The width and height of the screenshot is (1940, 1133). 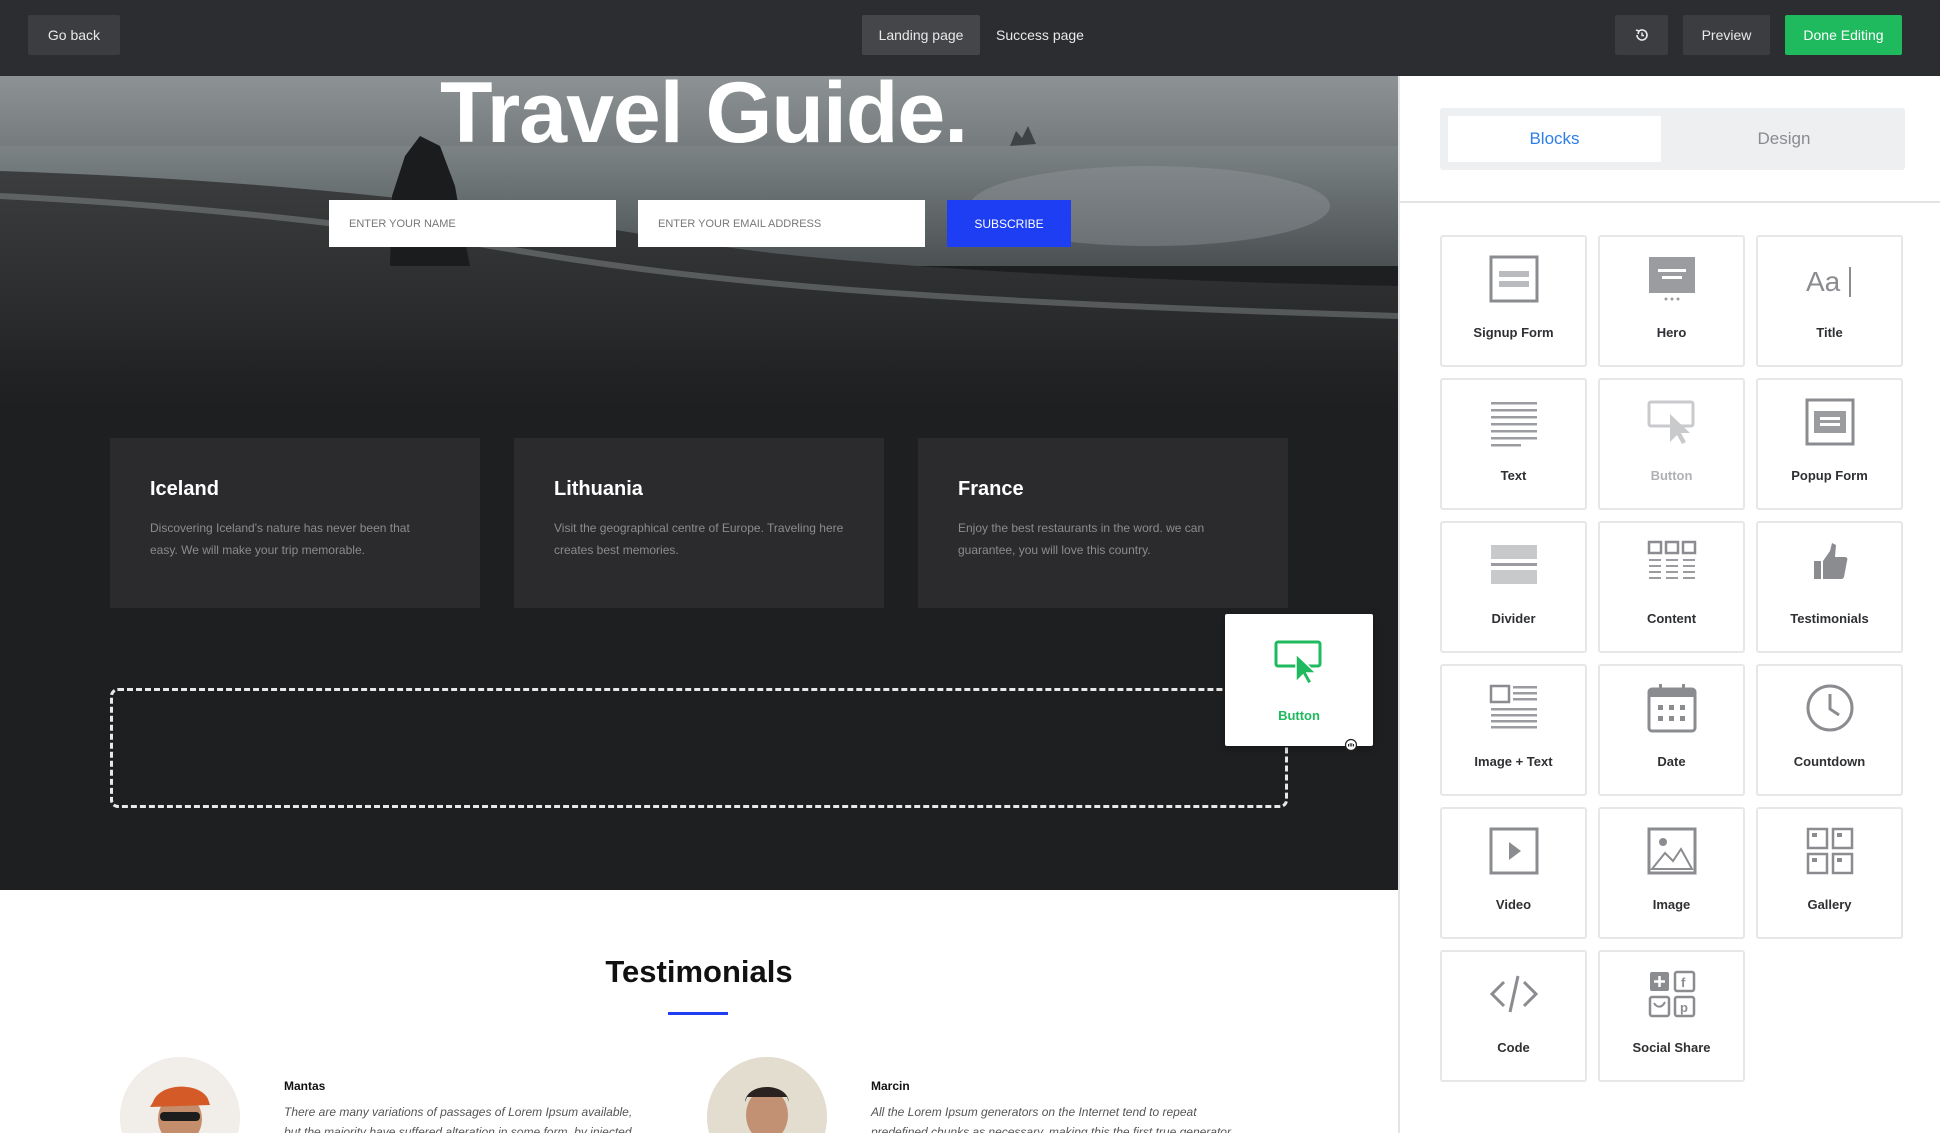 What do you see at coordinates (1513, 730) in the screenshot?
I see `block-image-text: Image + Text` at bounding box center [1513, 730].